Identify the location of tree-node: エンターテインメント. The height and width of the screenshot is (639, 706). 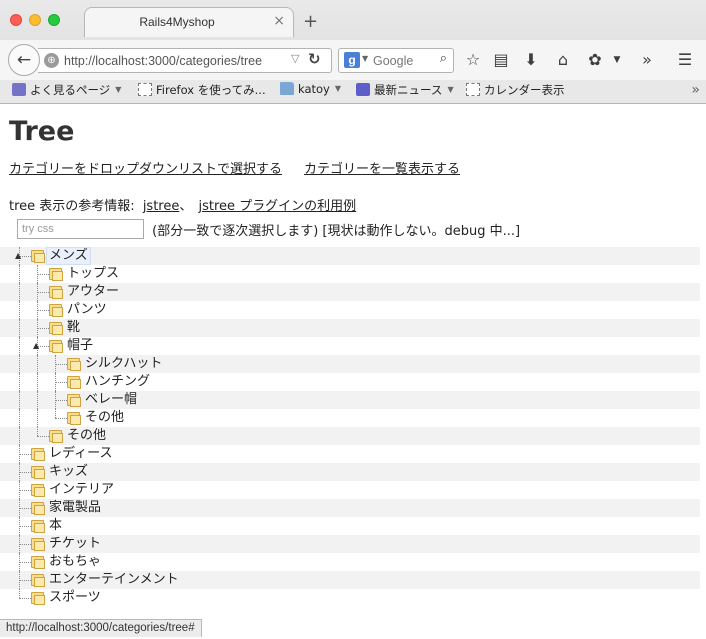
(350, 580).